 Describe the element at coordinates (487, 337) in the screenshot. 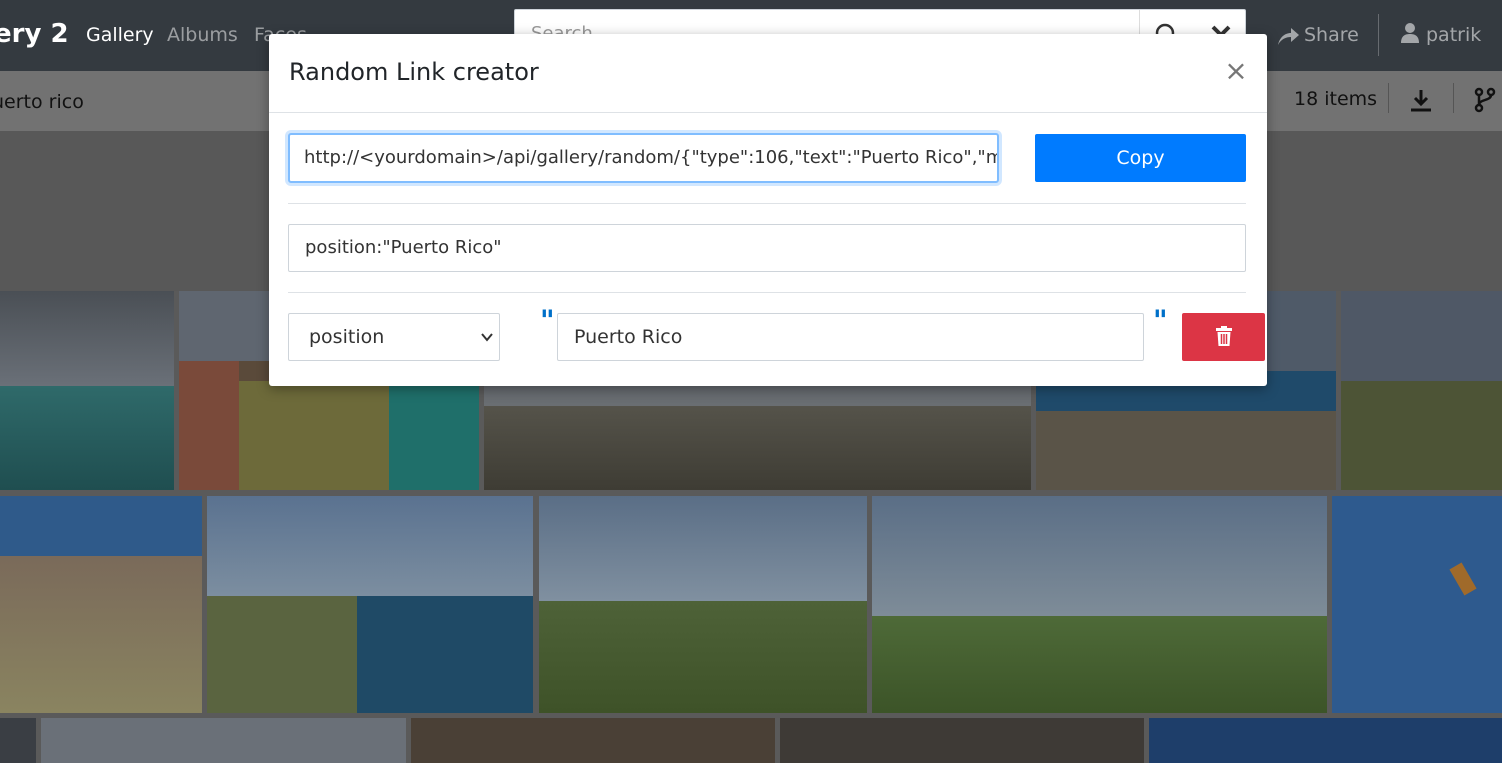

I see `chevron-down-icon` at that location.